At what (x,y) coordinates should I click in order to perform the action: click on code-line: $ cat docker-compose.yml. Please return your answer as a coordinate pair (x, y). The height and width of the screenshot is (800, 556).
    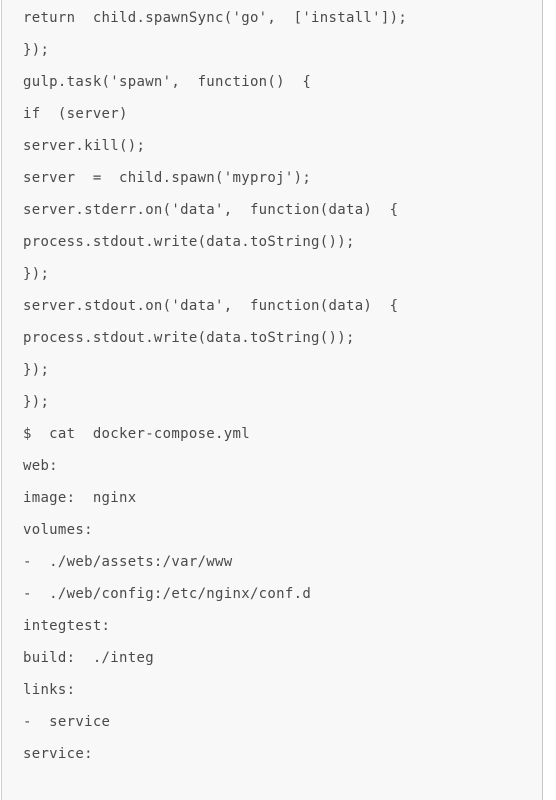
    Looking at the image, I should click on (136, 434).